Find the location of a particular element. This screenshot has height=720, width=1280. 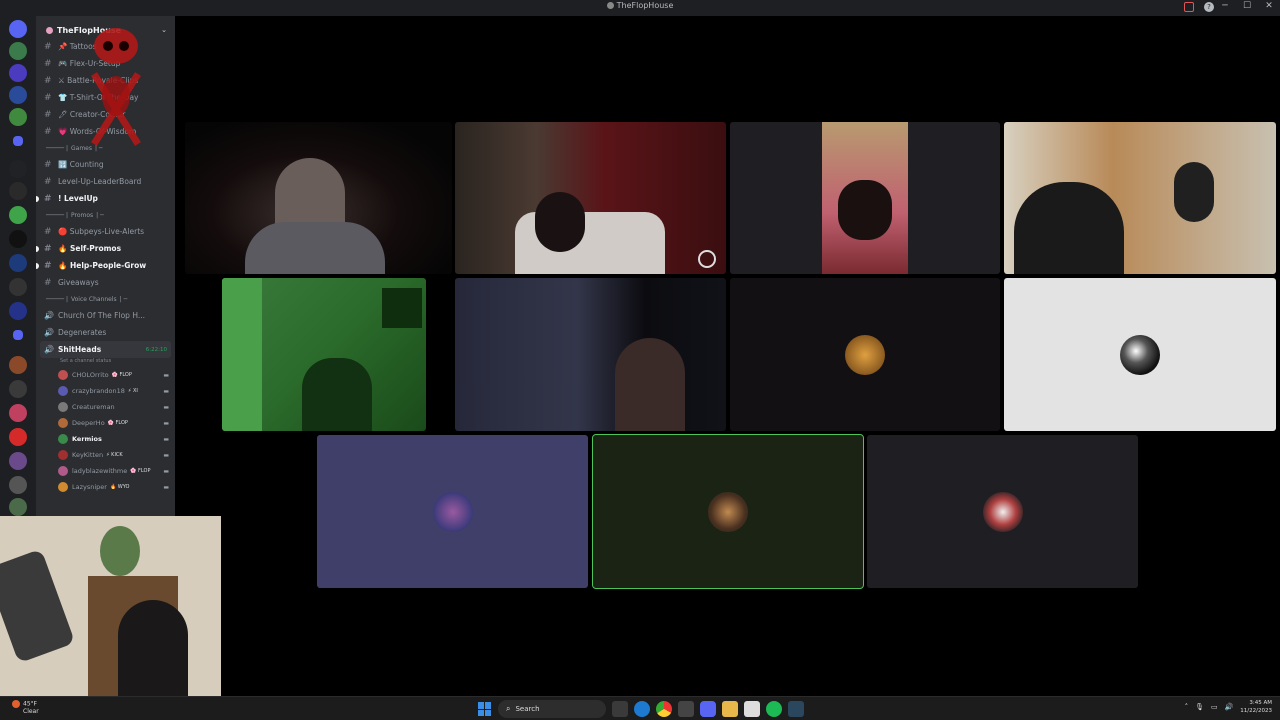

voice-member: CHOLOrrito 🌸 FLOP ▬ is located at coordinates (105, 375).